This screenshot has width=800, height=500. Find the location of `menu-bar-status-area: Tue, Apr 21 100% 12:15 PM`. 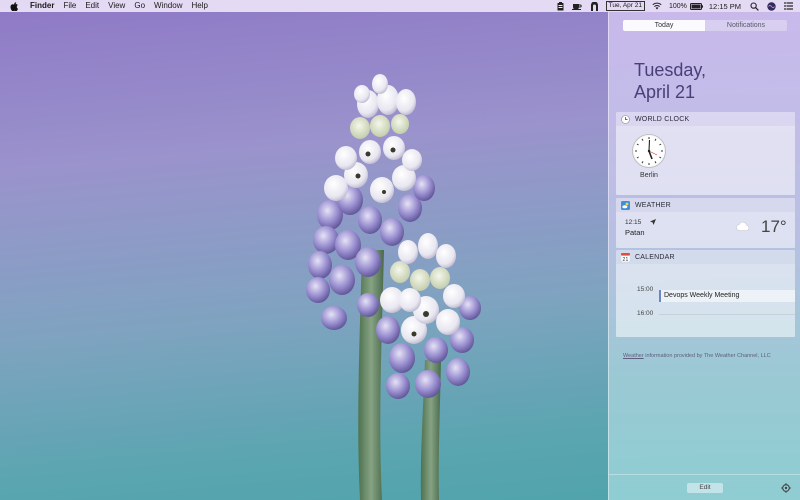

menu-bar-status-area: Tue, Apr 21 100% 12:15 PM is located at coordinates (677, 6).